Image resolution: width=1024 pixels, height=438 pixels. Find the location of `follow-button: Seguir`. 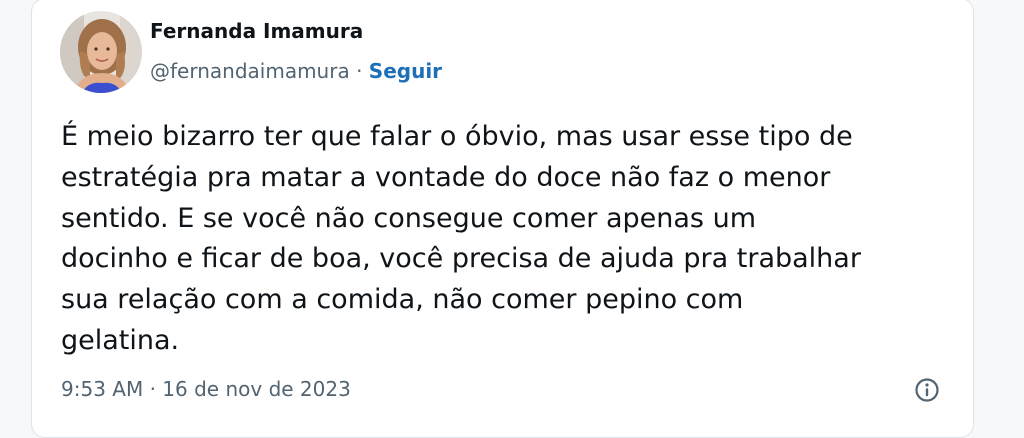

follow-button: Seguir is located at coordinates (405, 71).